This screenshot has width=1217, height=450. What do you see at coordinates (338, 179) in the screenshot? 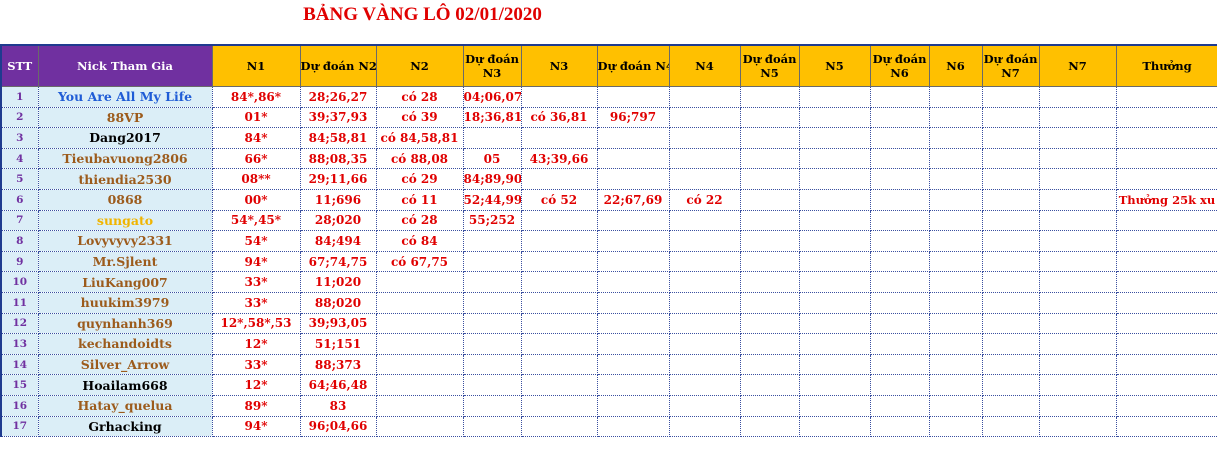
I see `cell-du-doan-n2: 29;11,66` at bounding box center [338, 179].